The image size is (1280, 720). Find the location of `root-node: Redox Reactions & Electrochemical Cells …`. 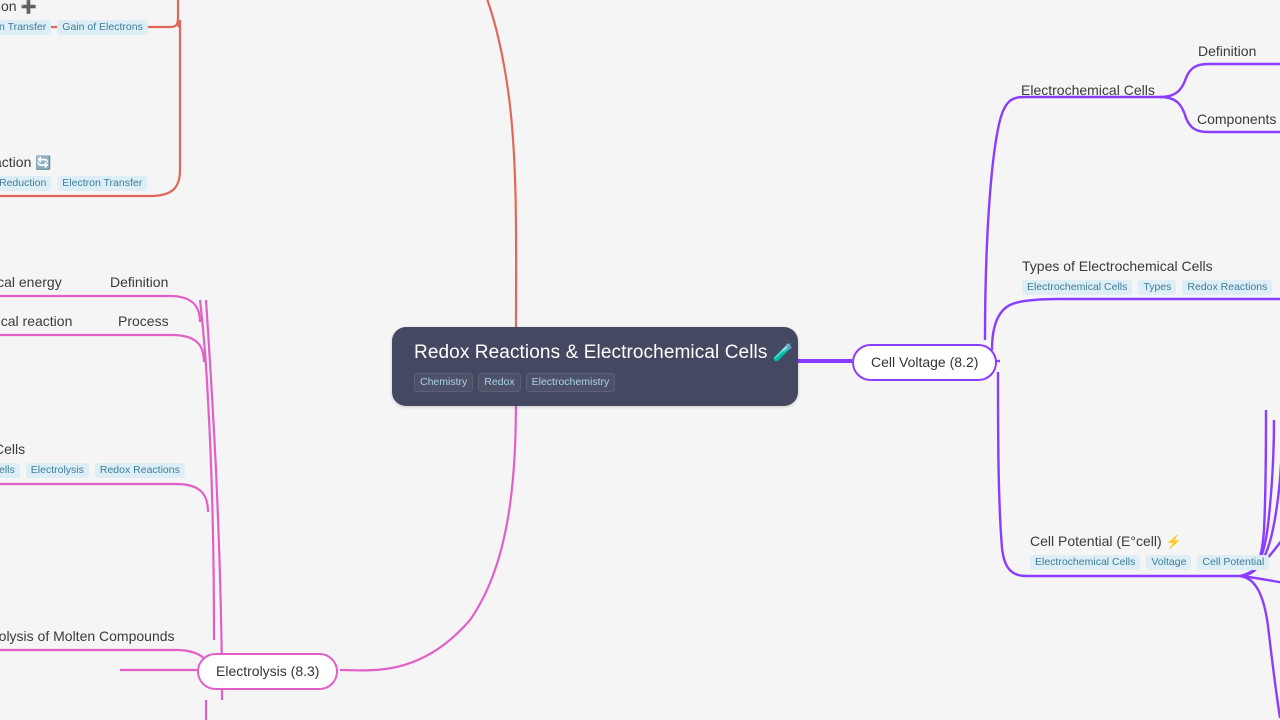

root-node: Redox Reactions & Electrochemical Cells … is located at coordinates (595, 366).